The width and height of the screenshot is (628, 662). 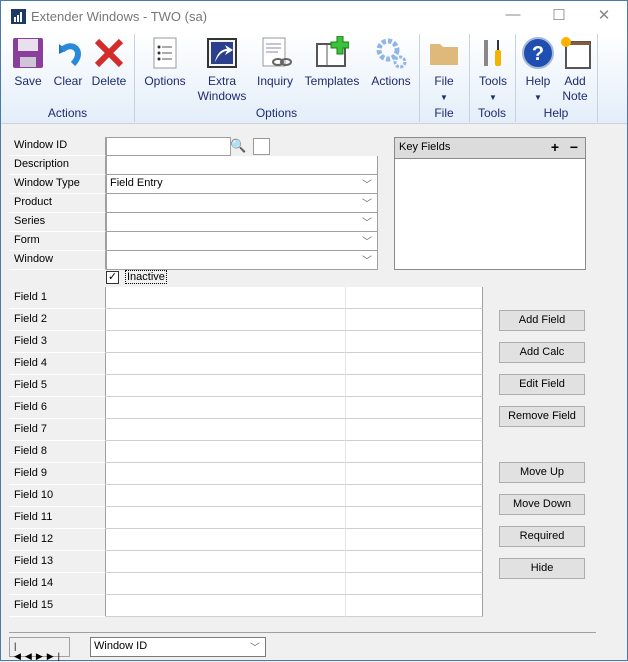 What do you see at coordinates (242, 184) in the screenshot?
I see `window-type-dropdown: Field Entry ﹀` at bounding box center [242, 184].